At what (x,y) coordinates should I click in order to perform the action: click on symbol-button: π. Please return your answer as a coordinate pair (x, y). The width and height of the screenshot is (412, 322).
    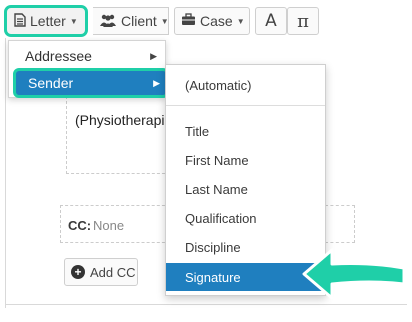
    Looking at the image, I should click on (303, 21).